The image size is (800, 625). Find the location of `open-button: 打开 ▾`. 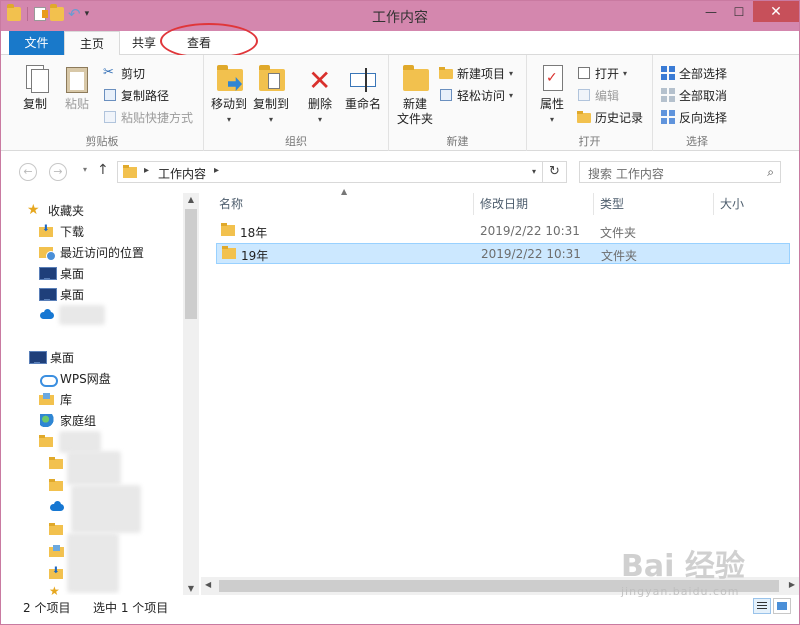

open-button: 打开 ▾ is located at coordinates (602, 73).